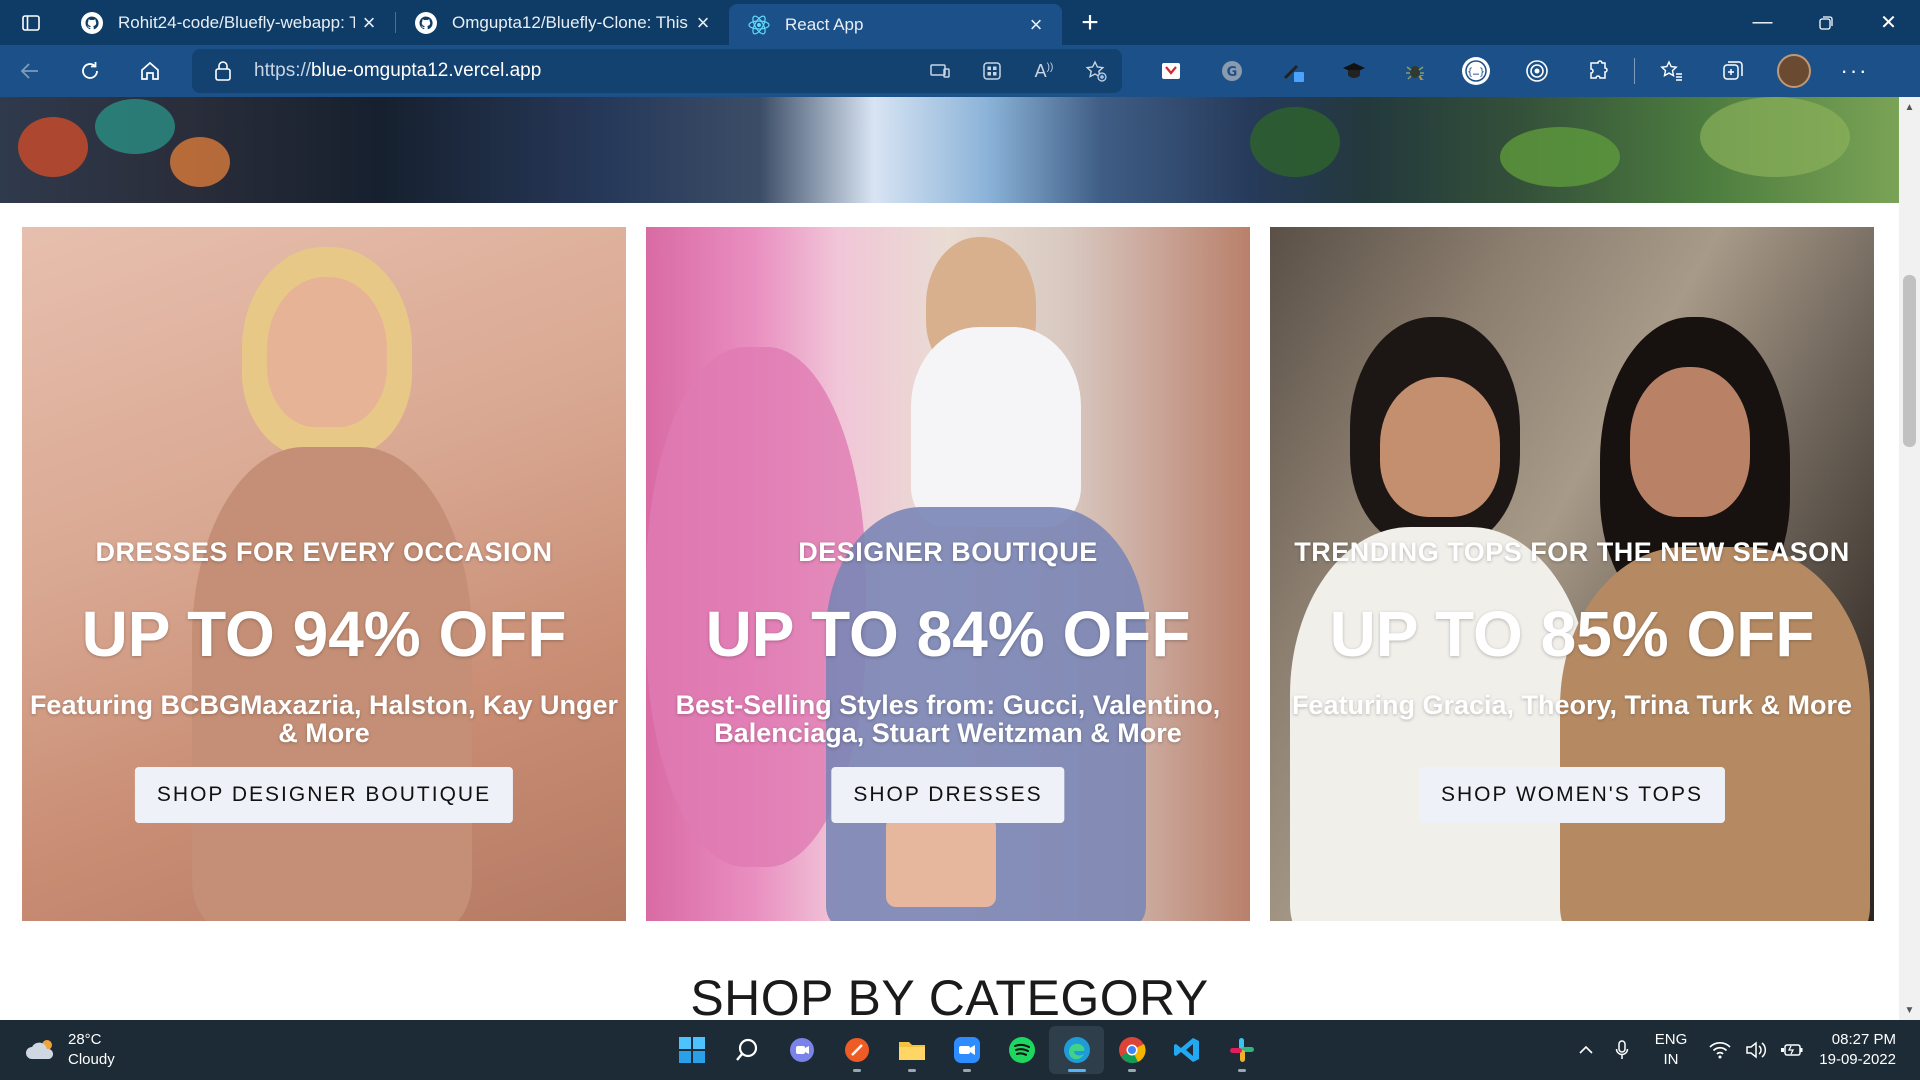 The image size is (1920, 1080). I want to click on github-icon, so click(92, 22).